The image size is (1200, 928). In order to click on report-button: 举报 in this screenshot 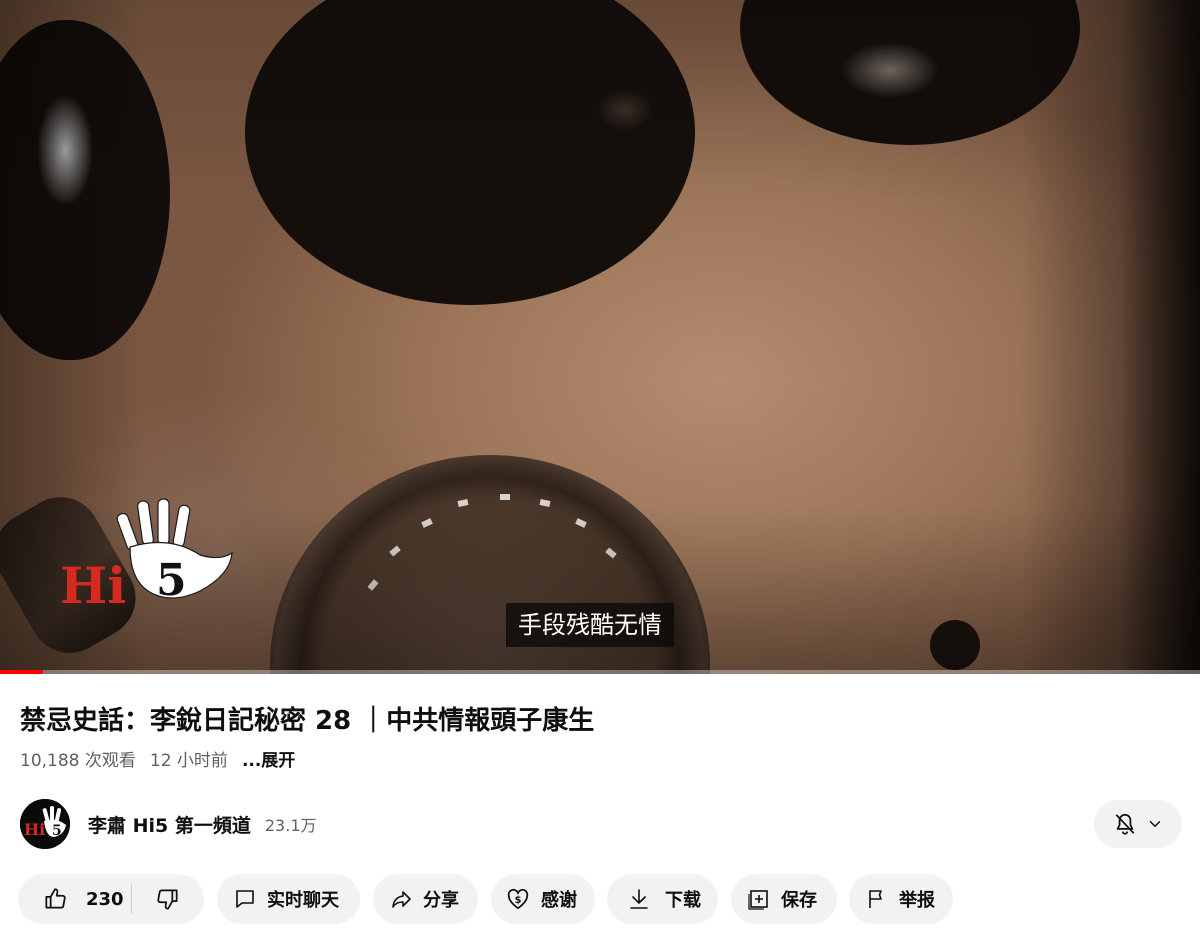, I will do `click(901, 899)`.